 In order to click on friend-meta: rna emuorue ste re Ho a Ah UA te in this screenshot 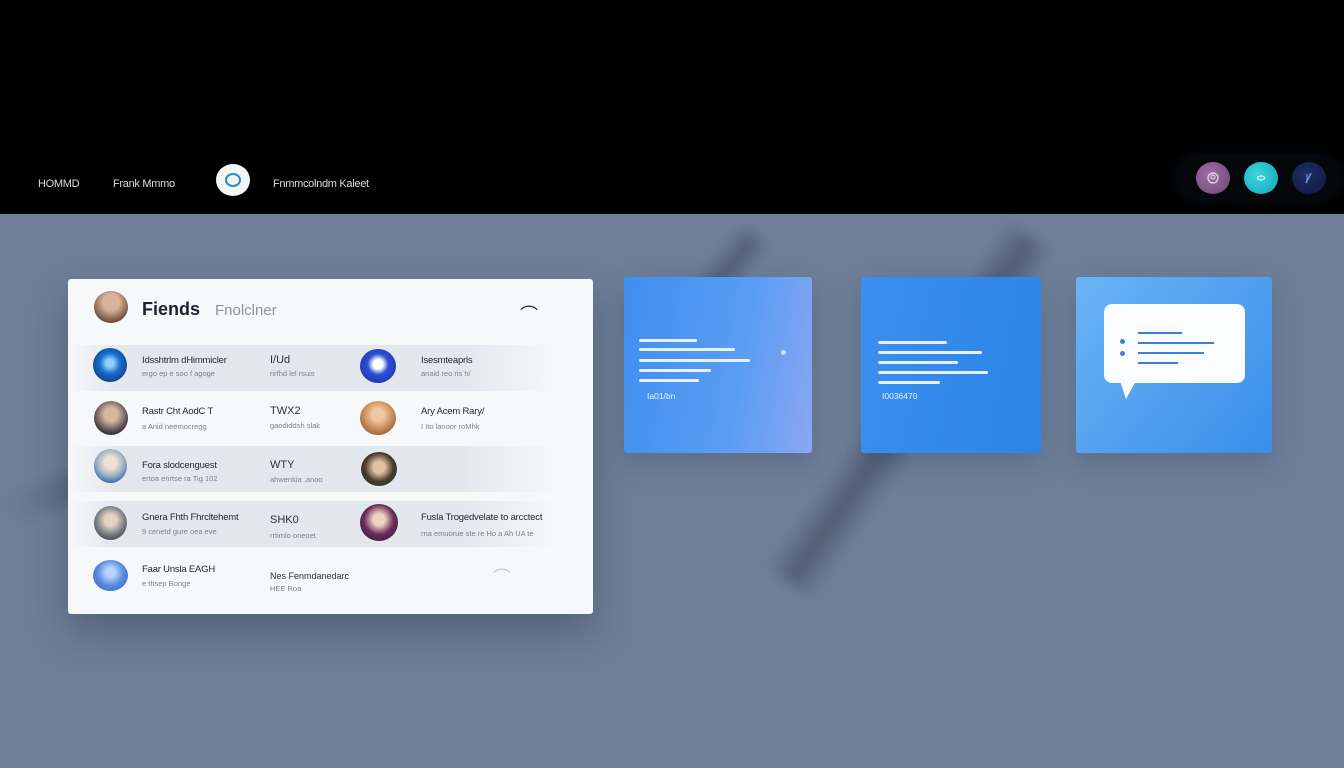, I will do `click(477, 533)`.